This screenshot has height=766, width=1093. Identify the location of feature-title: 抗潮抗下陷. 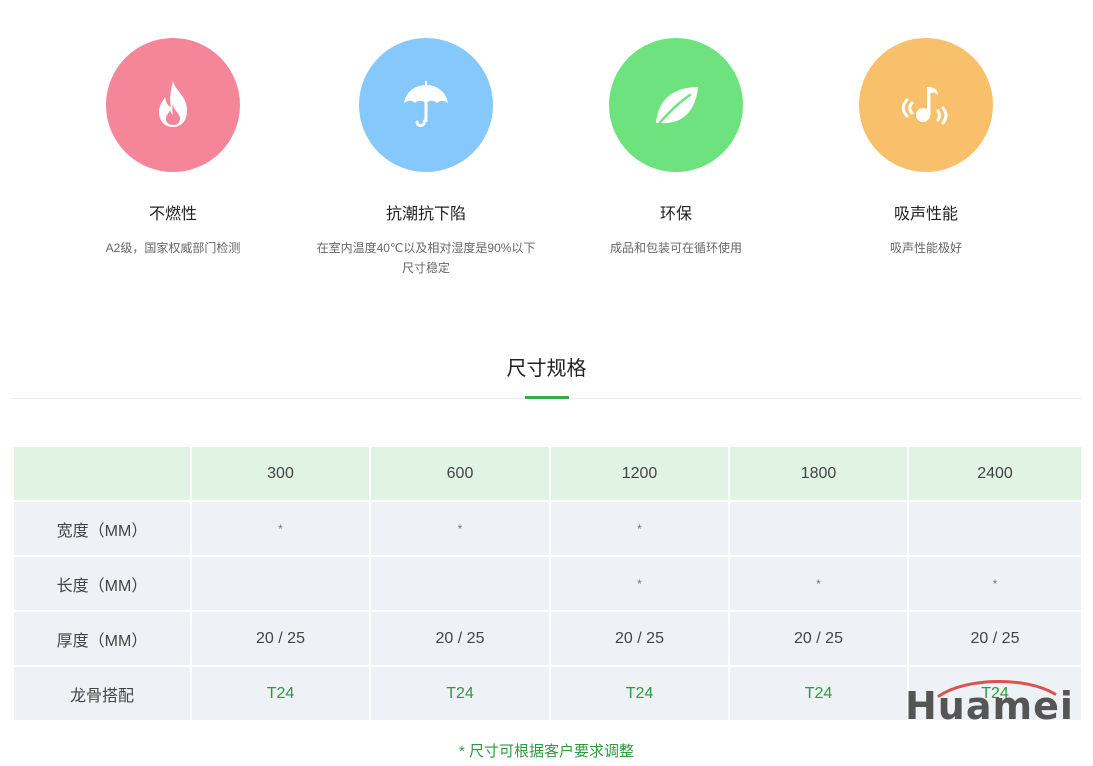
(425, 214).